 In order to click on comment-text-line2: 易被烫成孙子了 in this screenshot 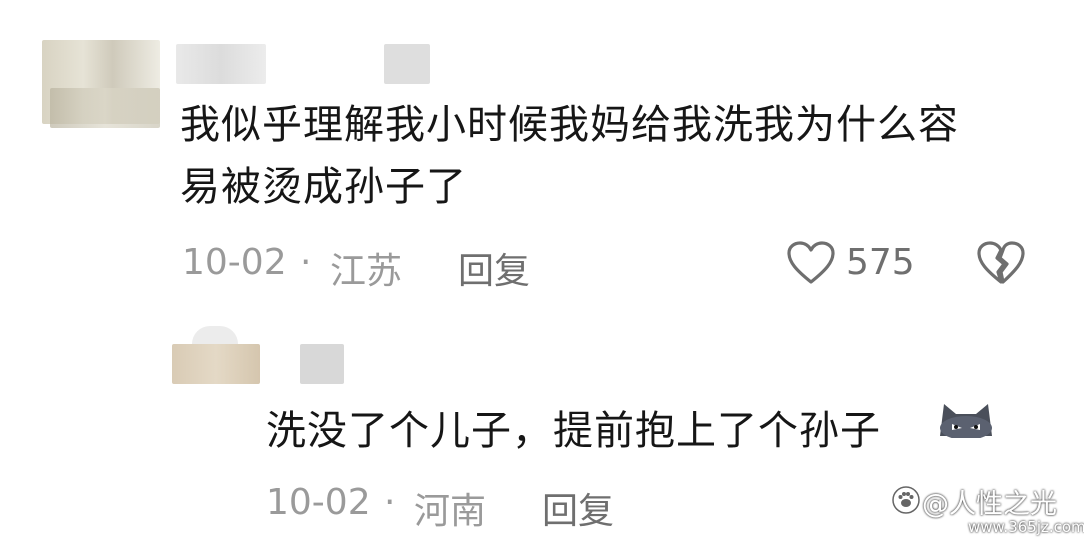, I will do `click(323, 187)`.